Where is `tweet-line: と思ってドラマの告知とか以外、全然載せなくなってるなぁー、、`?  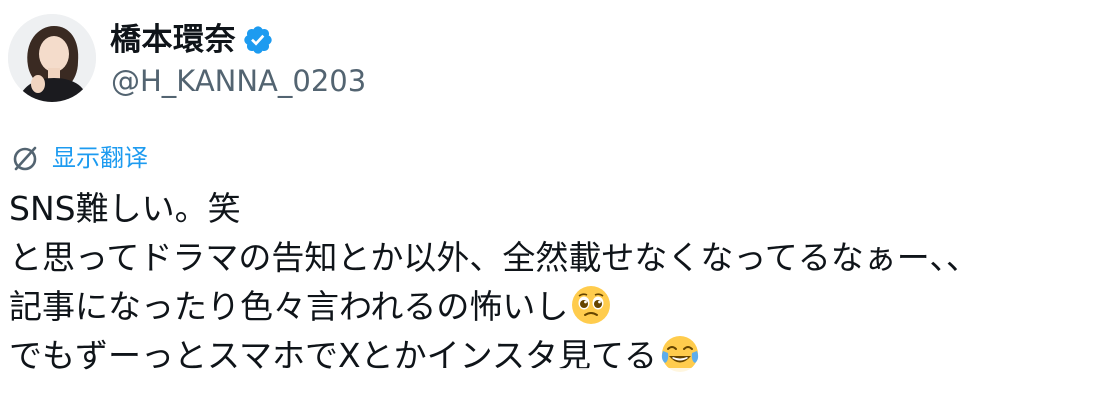
tweet-line: と思ってドラマの告知とか以外、全然載せなくなってるなぁー、、 is located at coordinates (549, 257).